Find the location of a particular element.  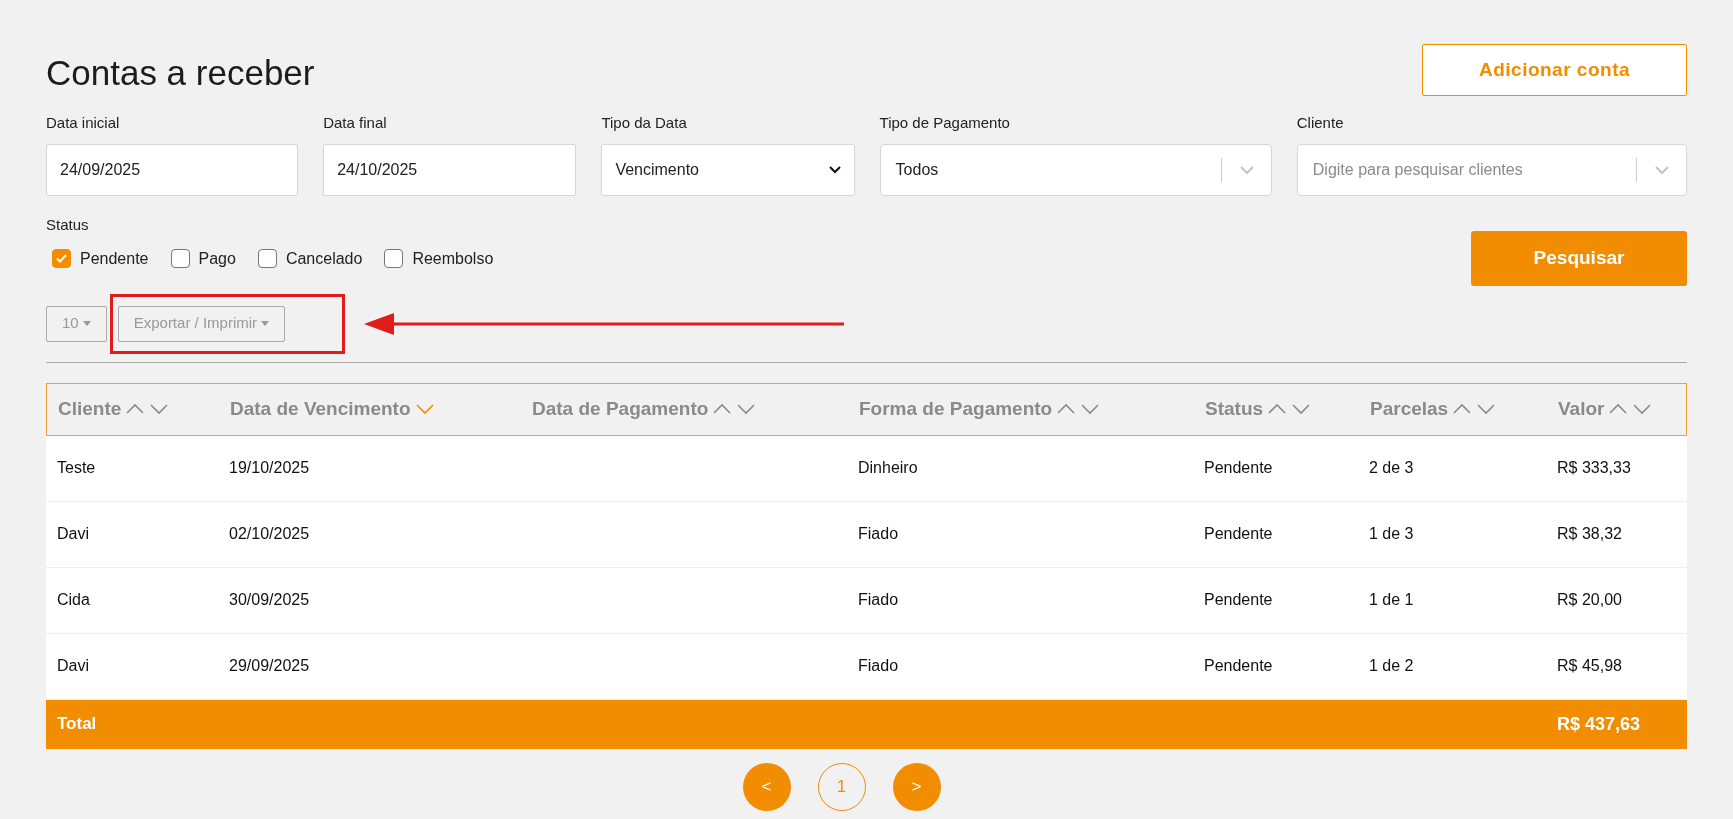

page-title: Contas a receber is located at coordinates (180, 73).